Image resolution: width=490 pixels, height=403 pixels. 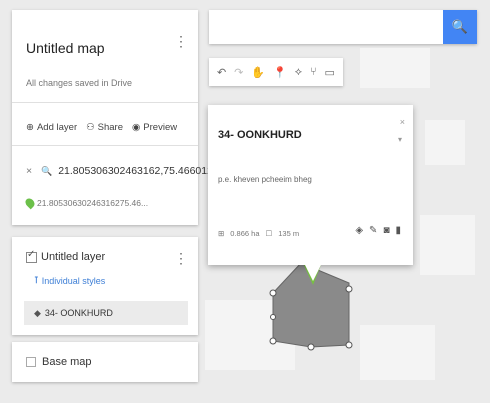 I want to click on share-button: ⚇ Share, so click(x=104, y=127).